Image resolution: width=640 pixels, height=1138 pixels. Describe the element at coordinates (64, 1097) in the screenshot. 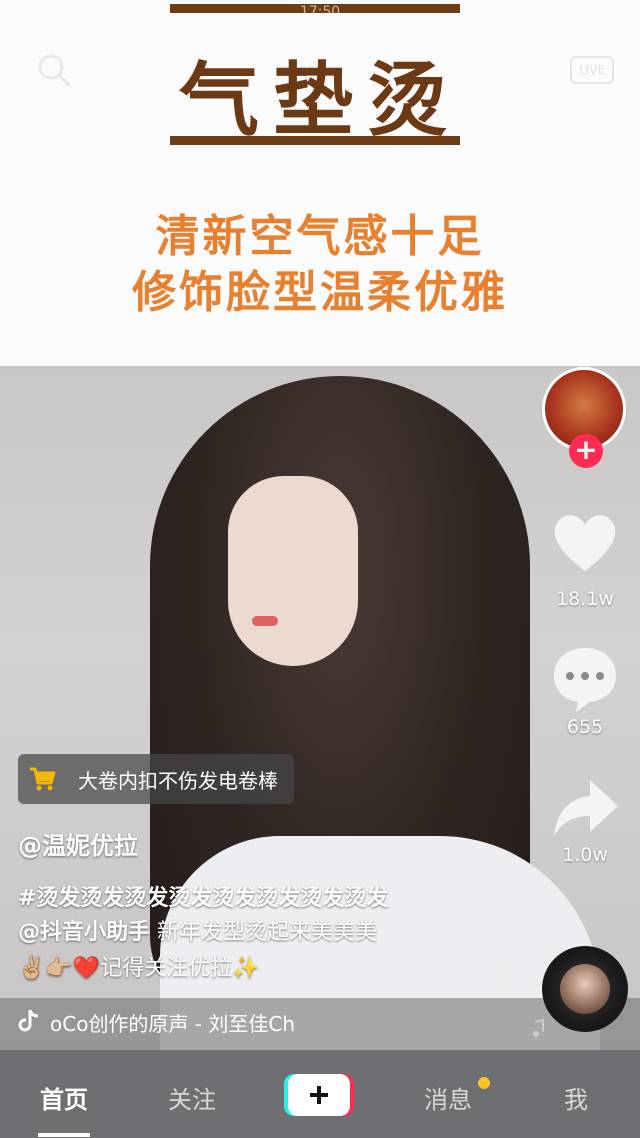

I see `nav-home: 首页` at that location.